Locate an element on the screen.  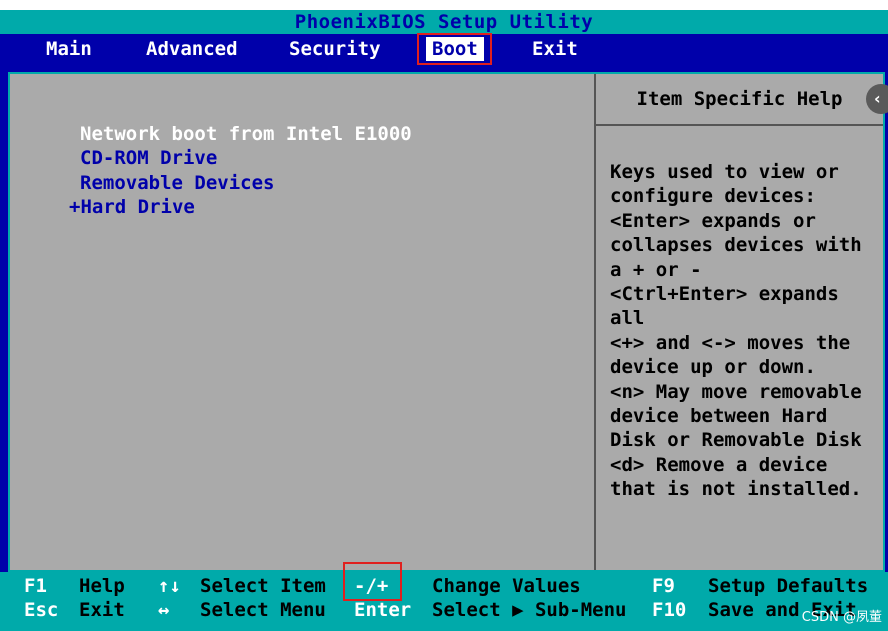
key-enter-desc: Select ▶ Sub-Menu is located at coordinates (529, 610).